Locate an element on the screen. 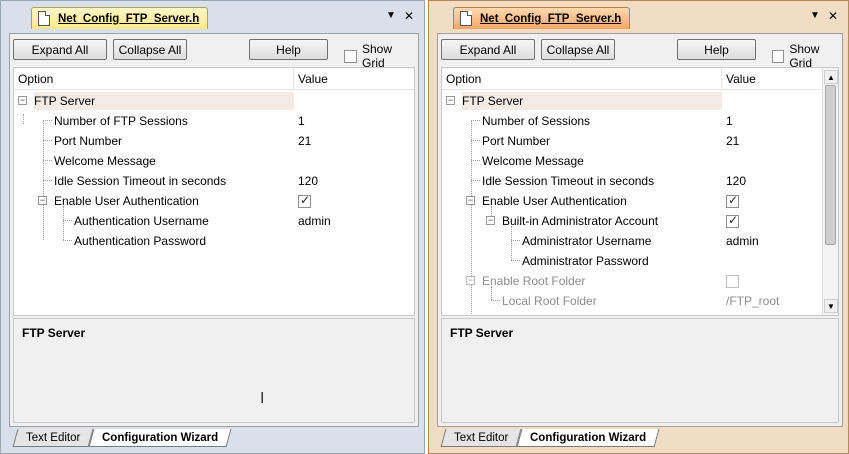 The height and width of the screenshot is (454, 849). tree-row-number-of-ftp-sessions: Number of FTP Sessions 1 is located at coordinates (214, 121).